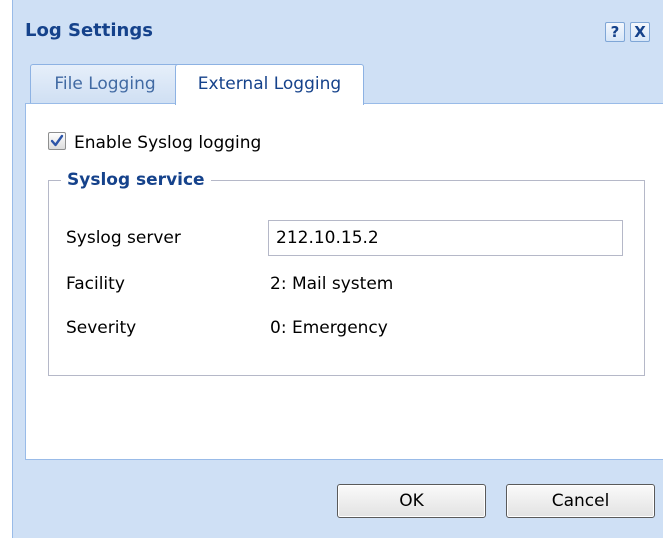 The image size is (663, 538). Describe the element at coordinates (168, 143) in the screenshot. I see `enable-syslog-label: Enable Syslog logging` at that location.